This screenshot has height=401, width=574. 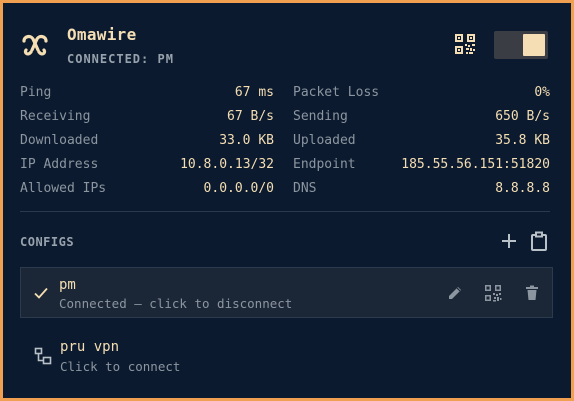 What do you see at coordinates (120, 59) in the screenshot?
I see `connection-status: CONNECTED: PM` at bounding box center [120, 59].